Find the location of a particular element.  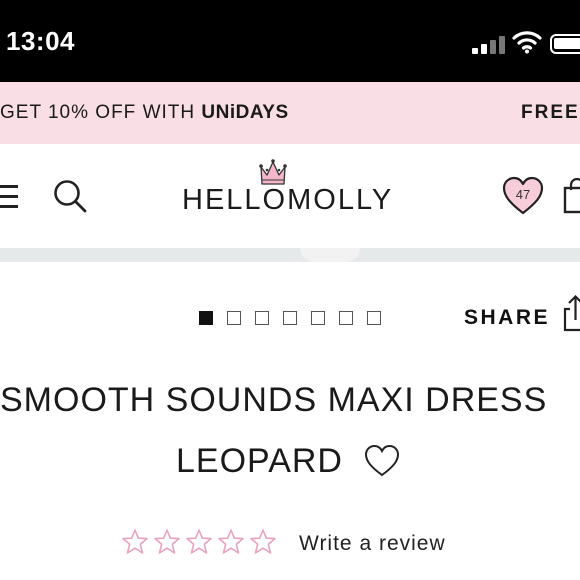

search-icon is located at coordinates (70, 196).